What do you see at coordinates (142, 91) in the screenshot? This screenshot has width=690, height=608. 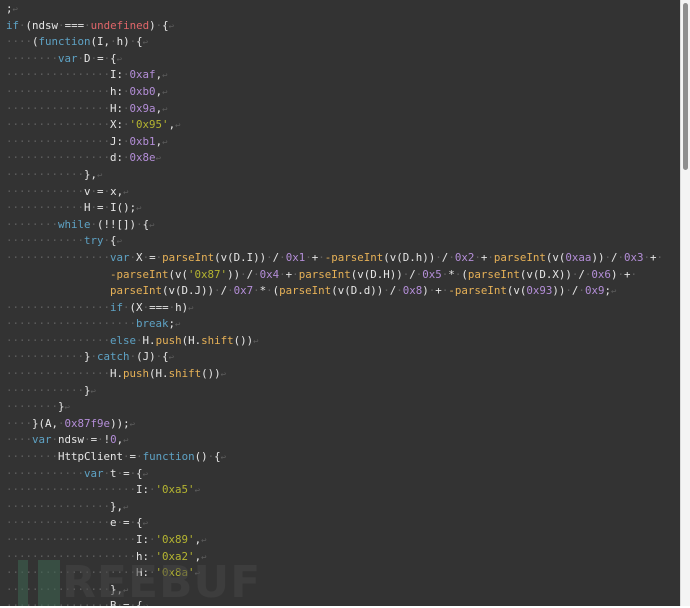 I see `code-token-num: 0xb0` at bounding box center [142, 91].